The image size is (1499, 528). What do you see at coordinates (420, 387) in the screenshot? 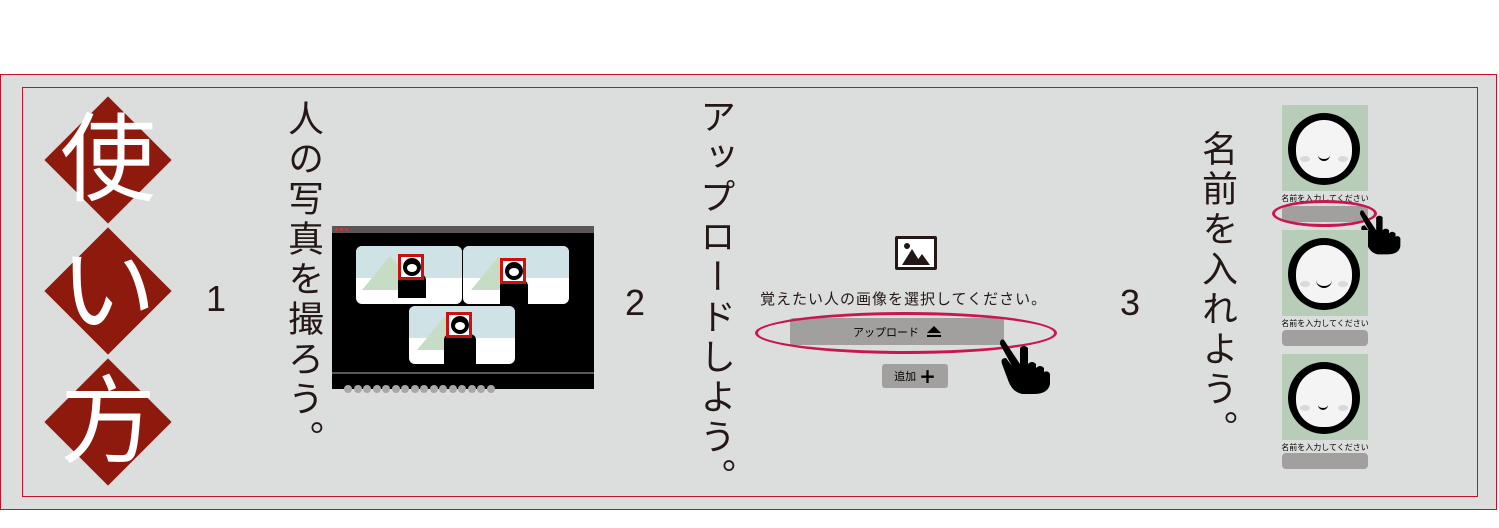
I see `thumbnail-dots` at bounding box center [420, 387].